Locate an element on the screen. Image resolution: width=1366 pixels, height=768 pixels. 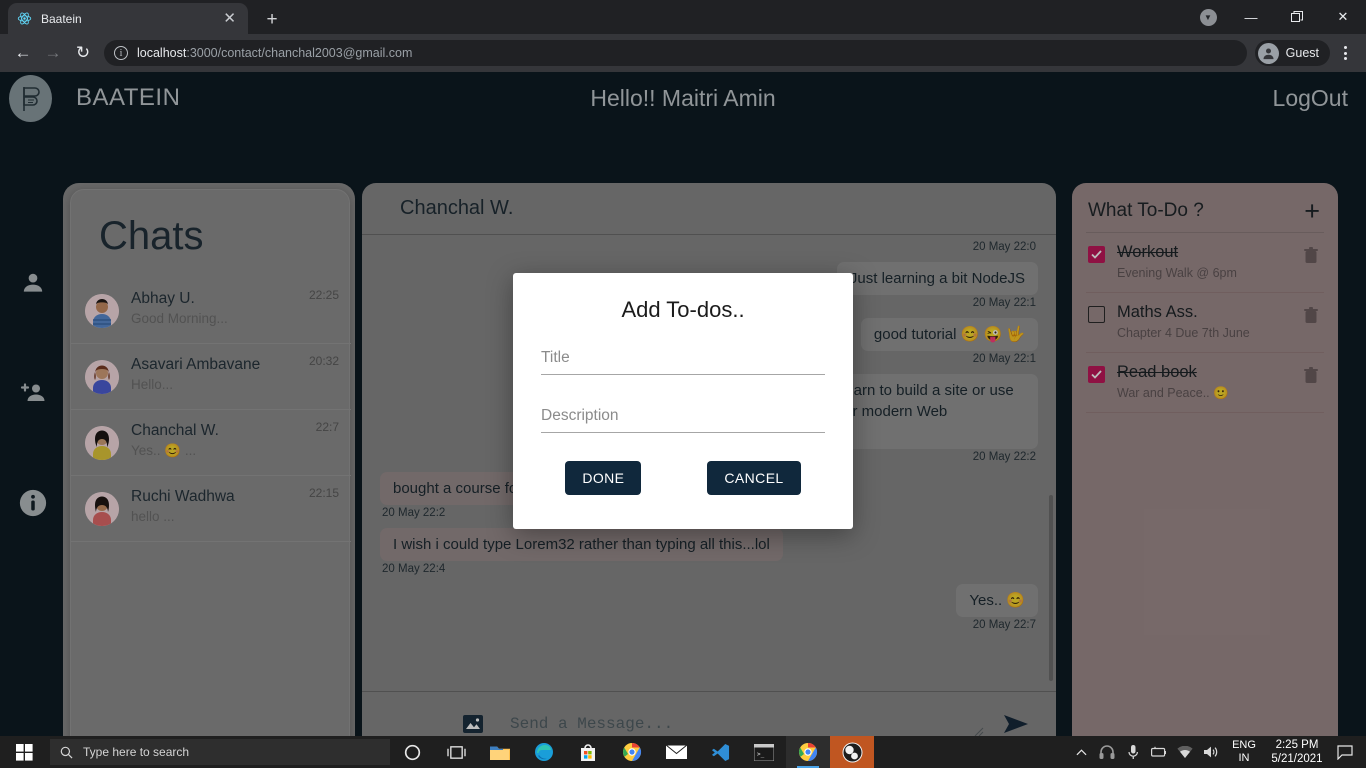
browser-tab-strip: Baatein ✕ + ▼ — ✕ is located at coordinates (683, 17).